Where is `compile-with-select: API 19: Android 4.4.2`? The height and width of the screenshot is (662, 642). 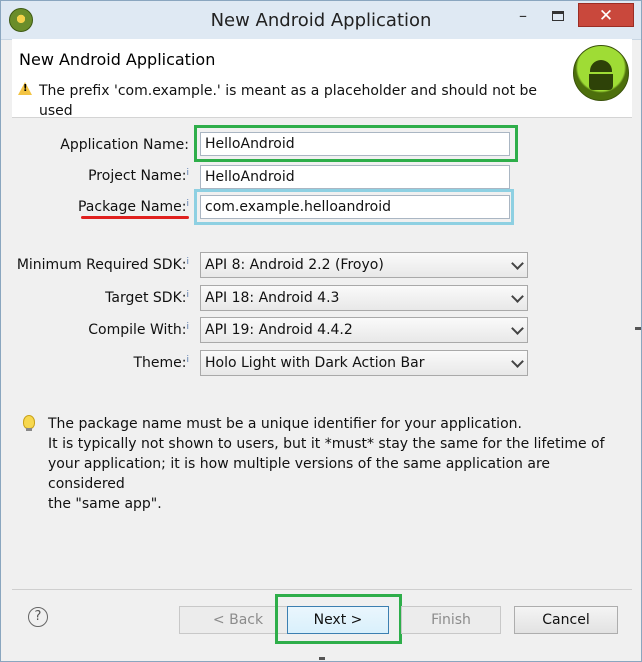
compile-with-select: API 19: Android 4.4.2 is located at coordinates (364, 330).